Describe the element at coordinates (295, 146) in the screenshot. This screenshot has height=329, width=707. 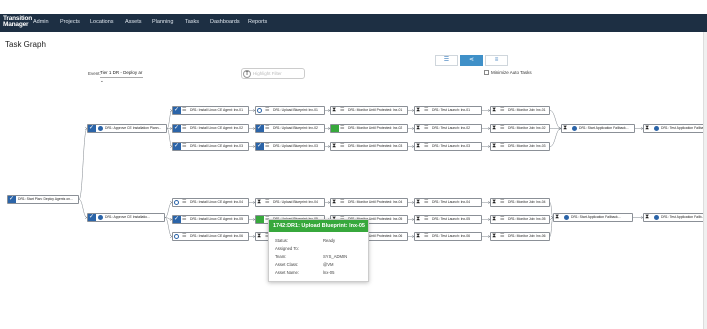
I see `task-node-label: DR1: Upload Blueprint: lnx-03` at that location.